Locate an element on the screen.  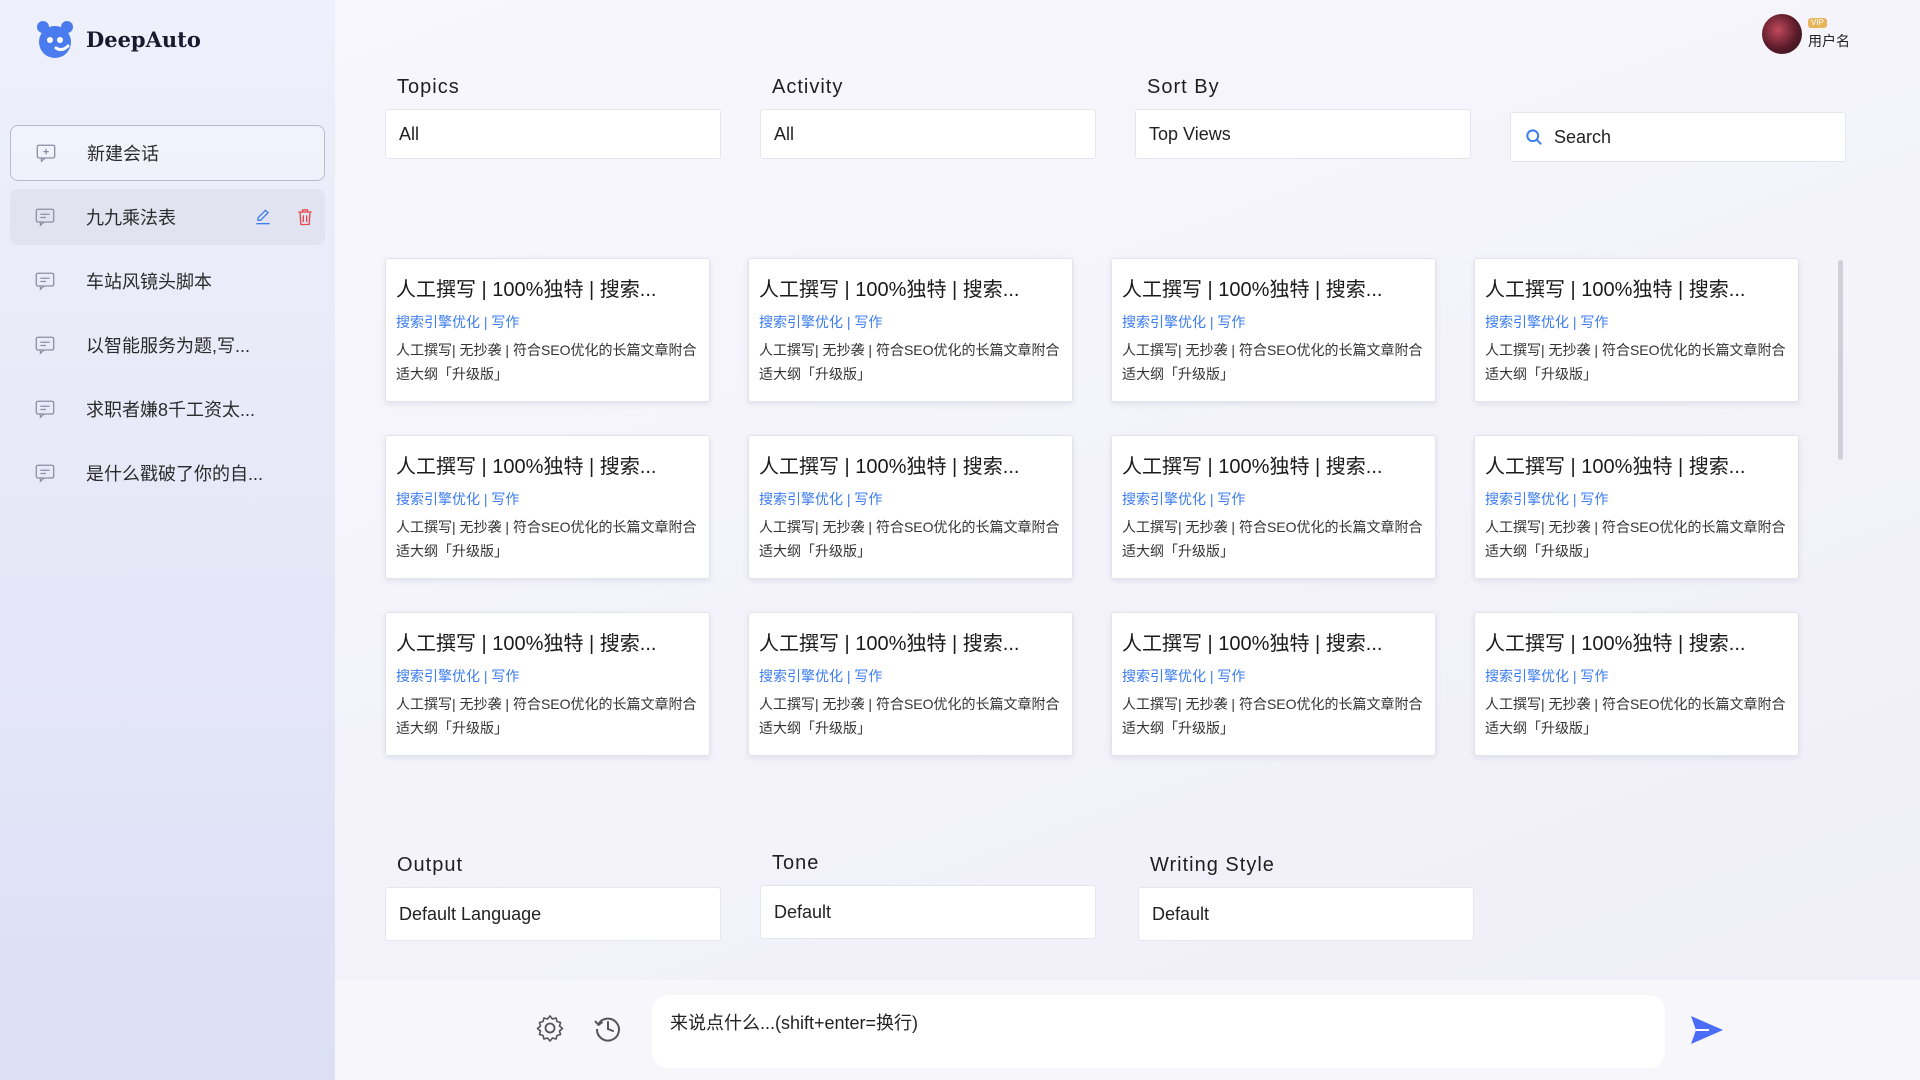
pencil-icon is located at coordinates (263, 217).